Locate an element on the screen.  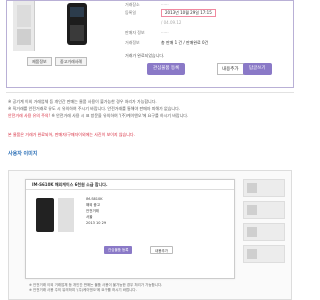
row-label: 등록일 is located at coordinates (131, 12).